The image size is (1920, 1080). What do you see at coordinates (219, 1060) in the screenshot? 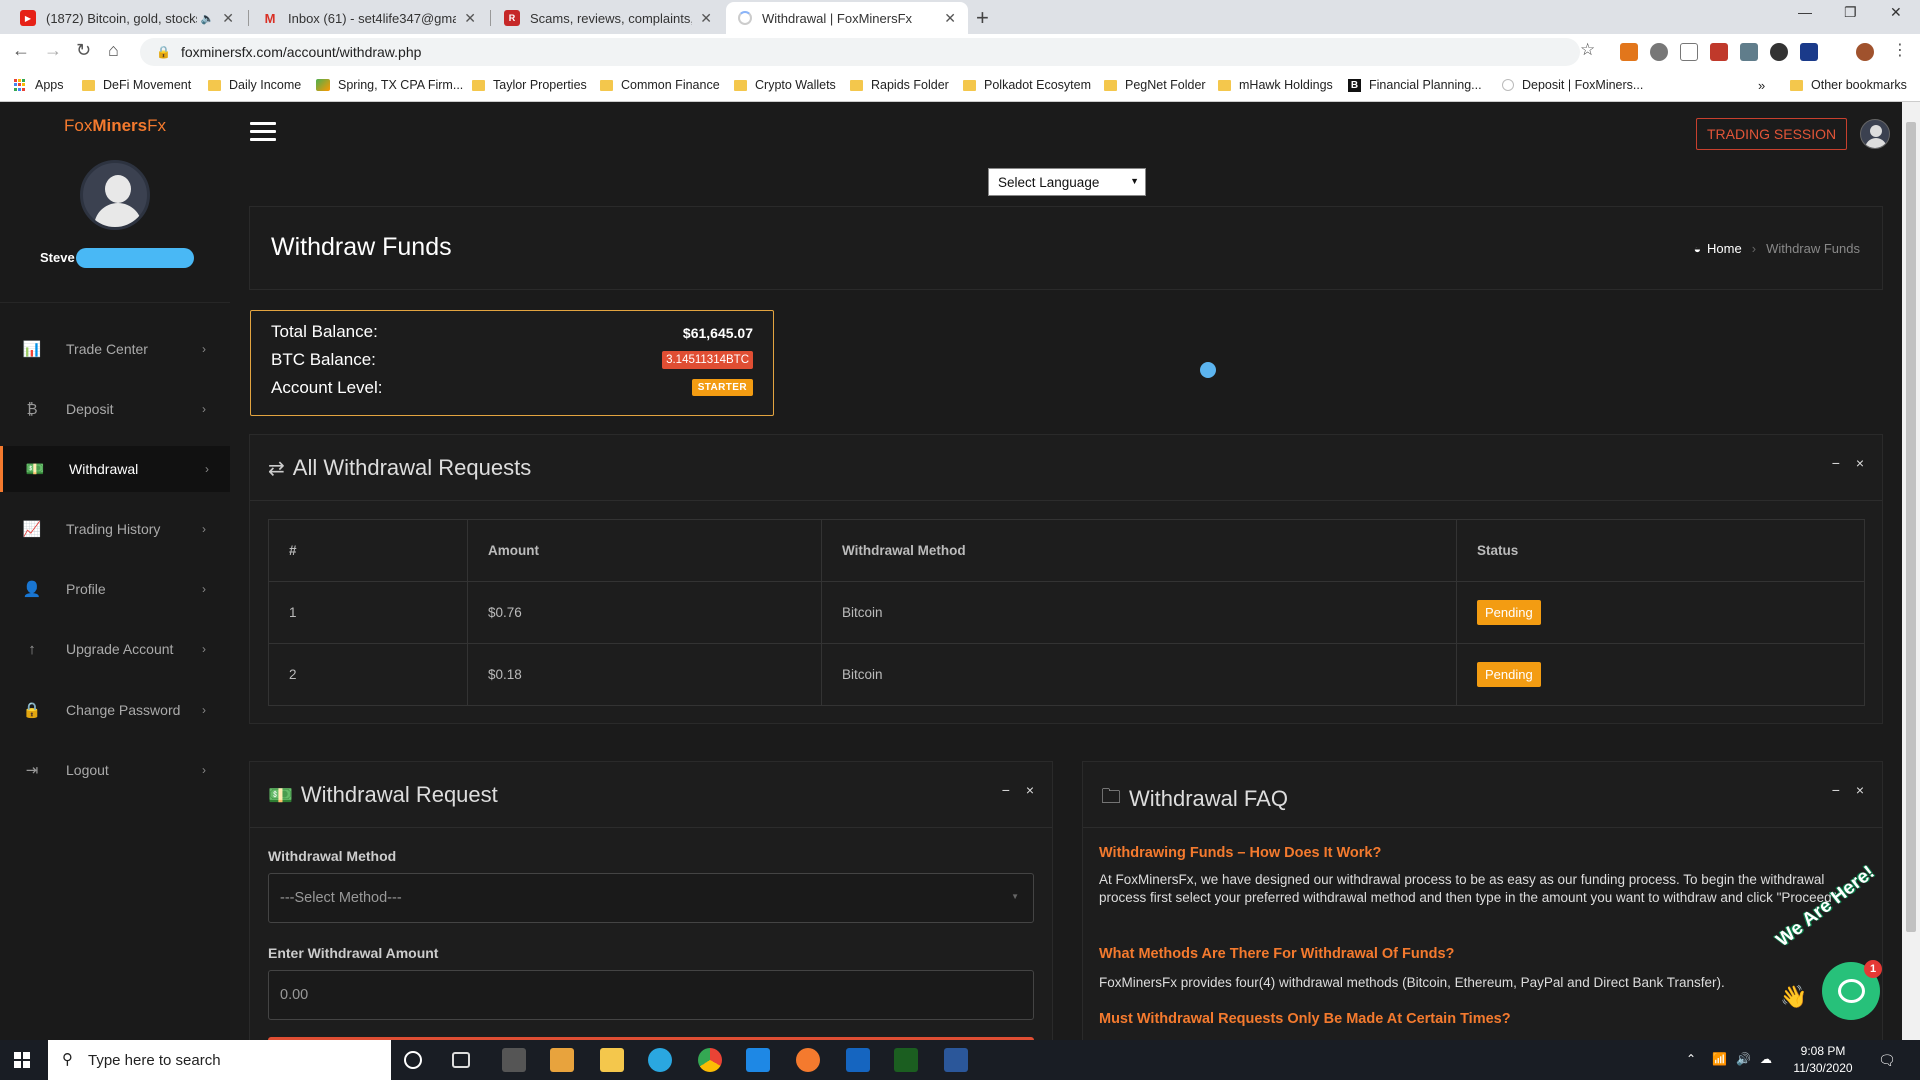
I see `taskbar-search-input: ⚲ Type here to search` at bounding box center [219, 1060].